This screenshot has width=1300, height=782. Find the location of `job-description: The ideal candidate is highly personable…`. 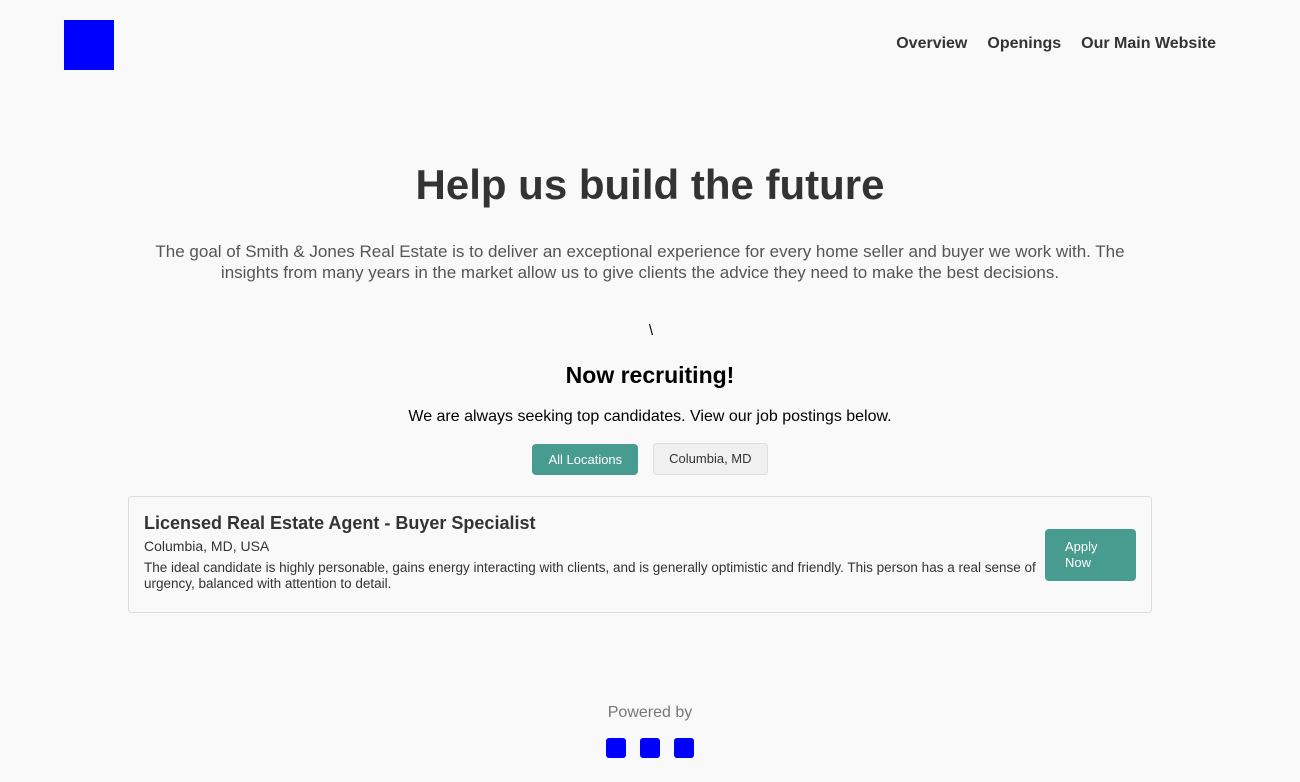

job-description: The ideal candidate is highly personable… is located at coordinates (590, 575).